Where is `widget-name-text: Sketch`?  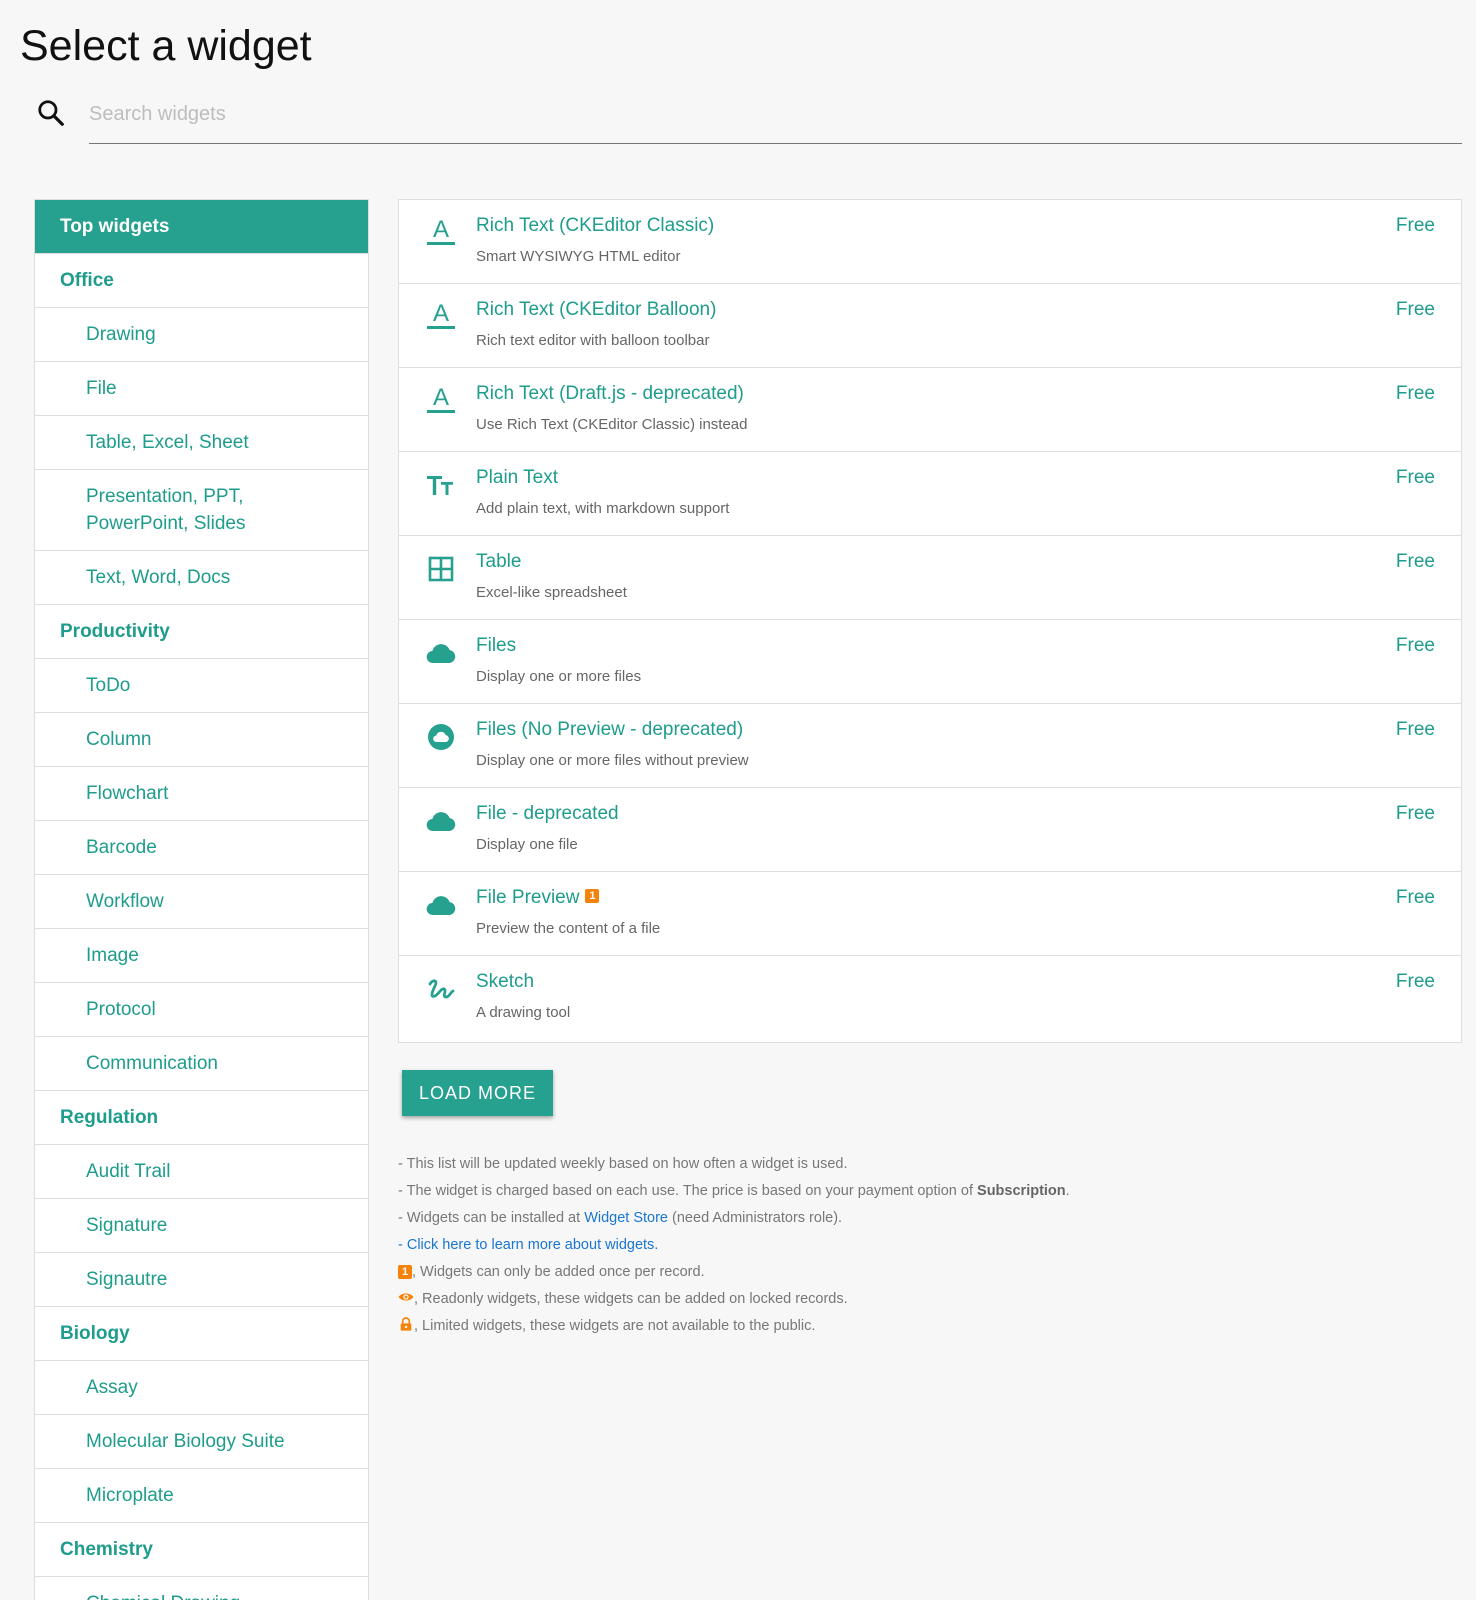
widget-name-text: Sketch is located at coordinates (505, 981).